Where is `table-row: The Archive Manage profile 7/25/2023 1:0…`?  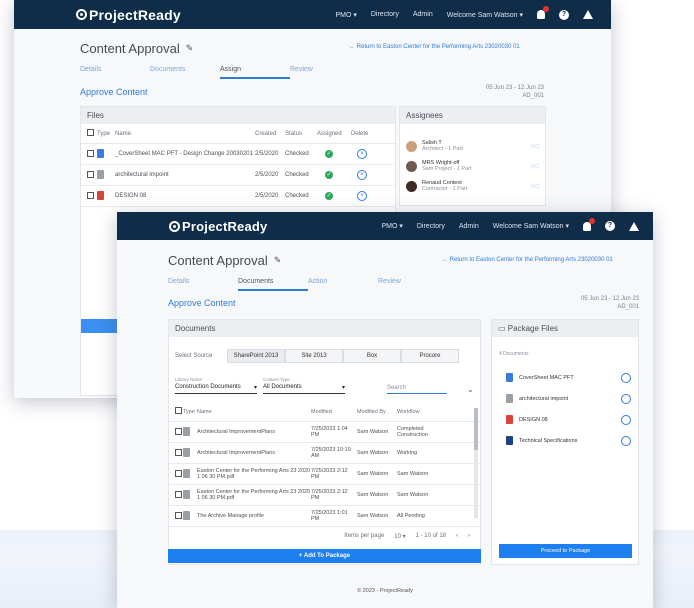
table-row: The Archive Manage profile 7/25/2023 1:0… is located at coordinates (324, 516).